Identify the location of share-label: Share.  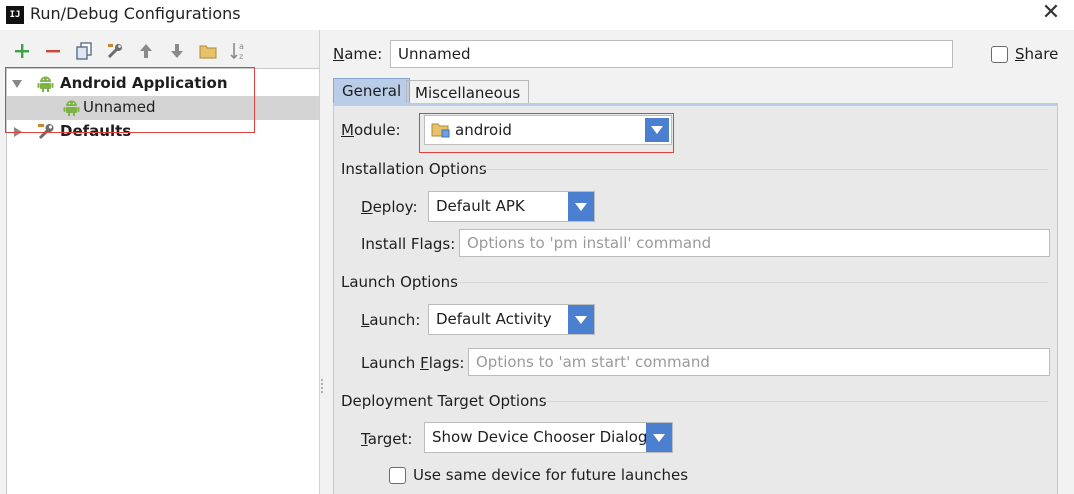
(1036, 54).